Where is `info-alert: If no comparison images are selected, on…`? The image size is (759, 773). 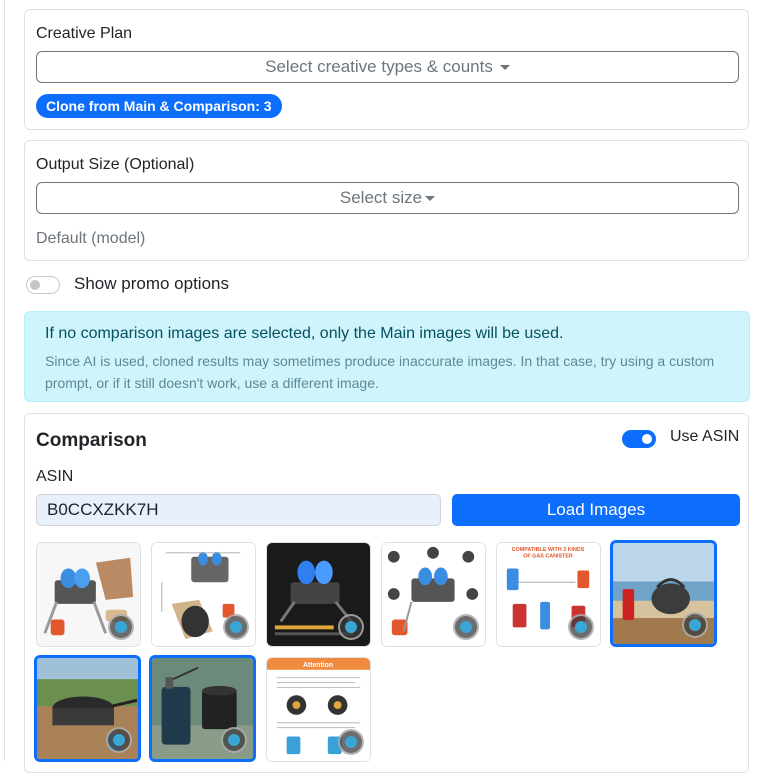 info-alert: If no comparison images are selected, on… is located at coordinates (387, 356).